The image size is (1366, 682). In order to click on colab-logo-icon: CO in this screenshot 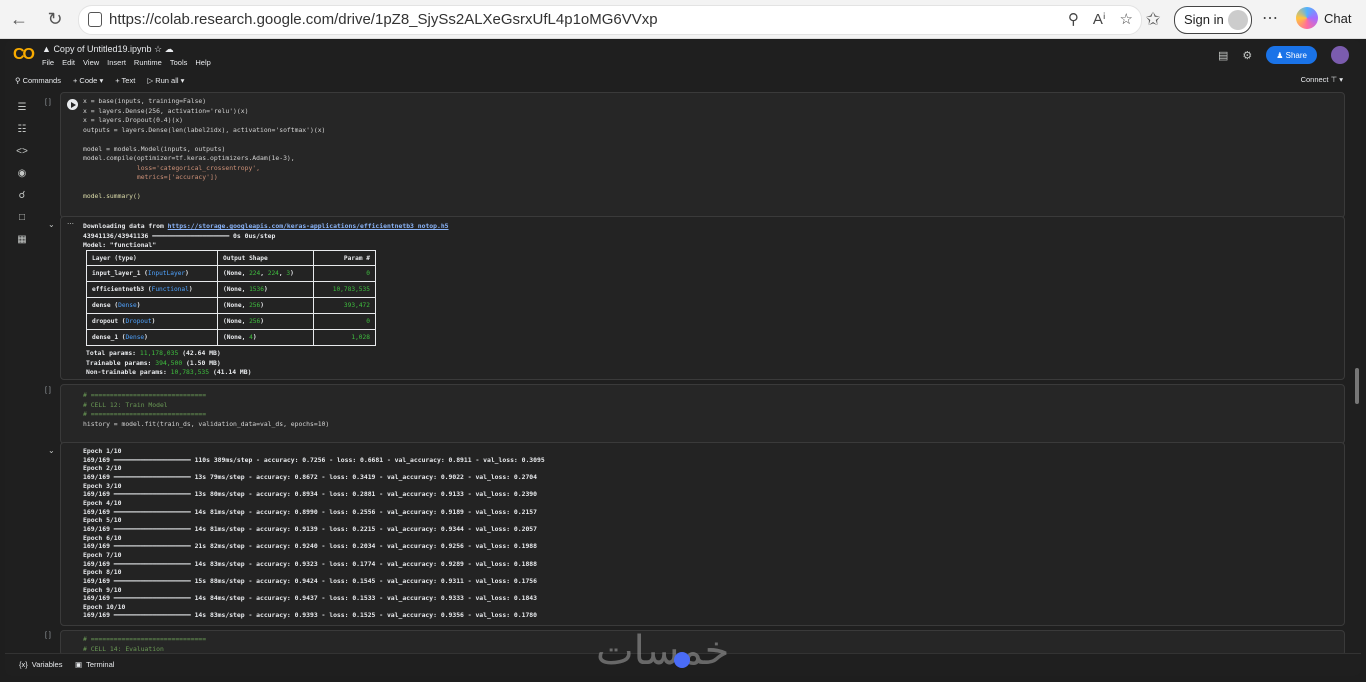, I will do `click(24, 55)`.